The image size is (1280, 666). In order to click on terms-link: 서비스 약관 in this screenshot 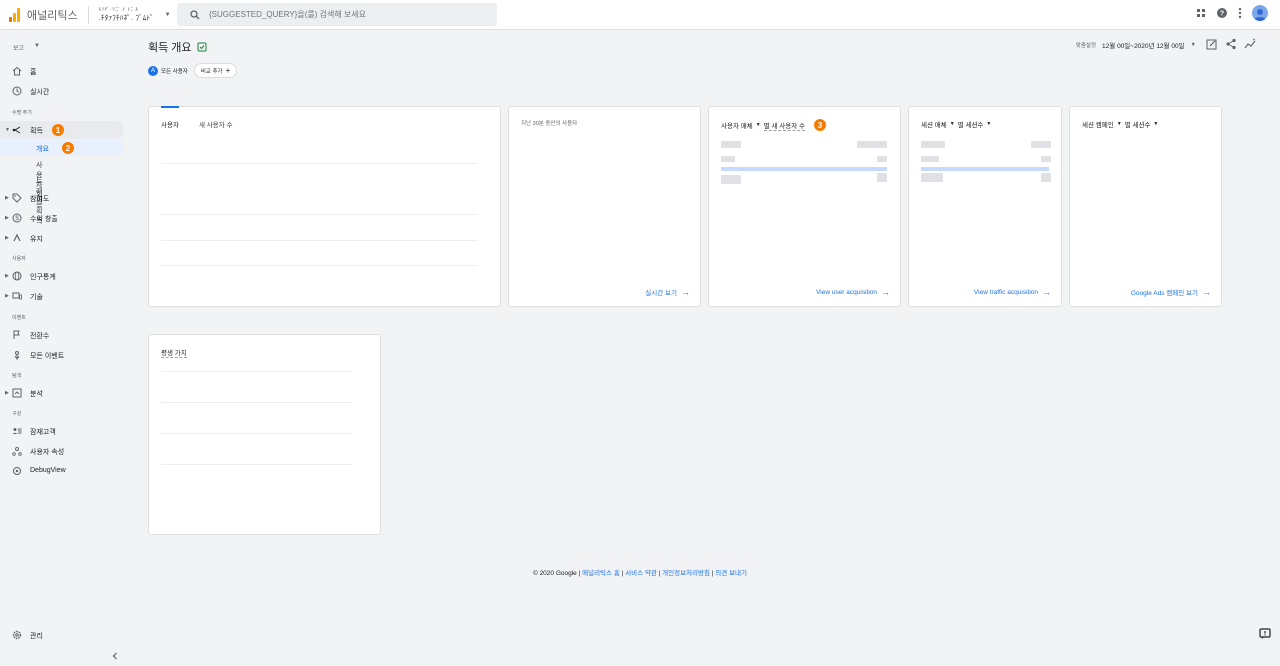, I will do `click(641, 573)`.